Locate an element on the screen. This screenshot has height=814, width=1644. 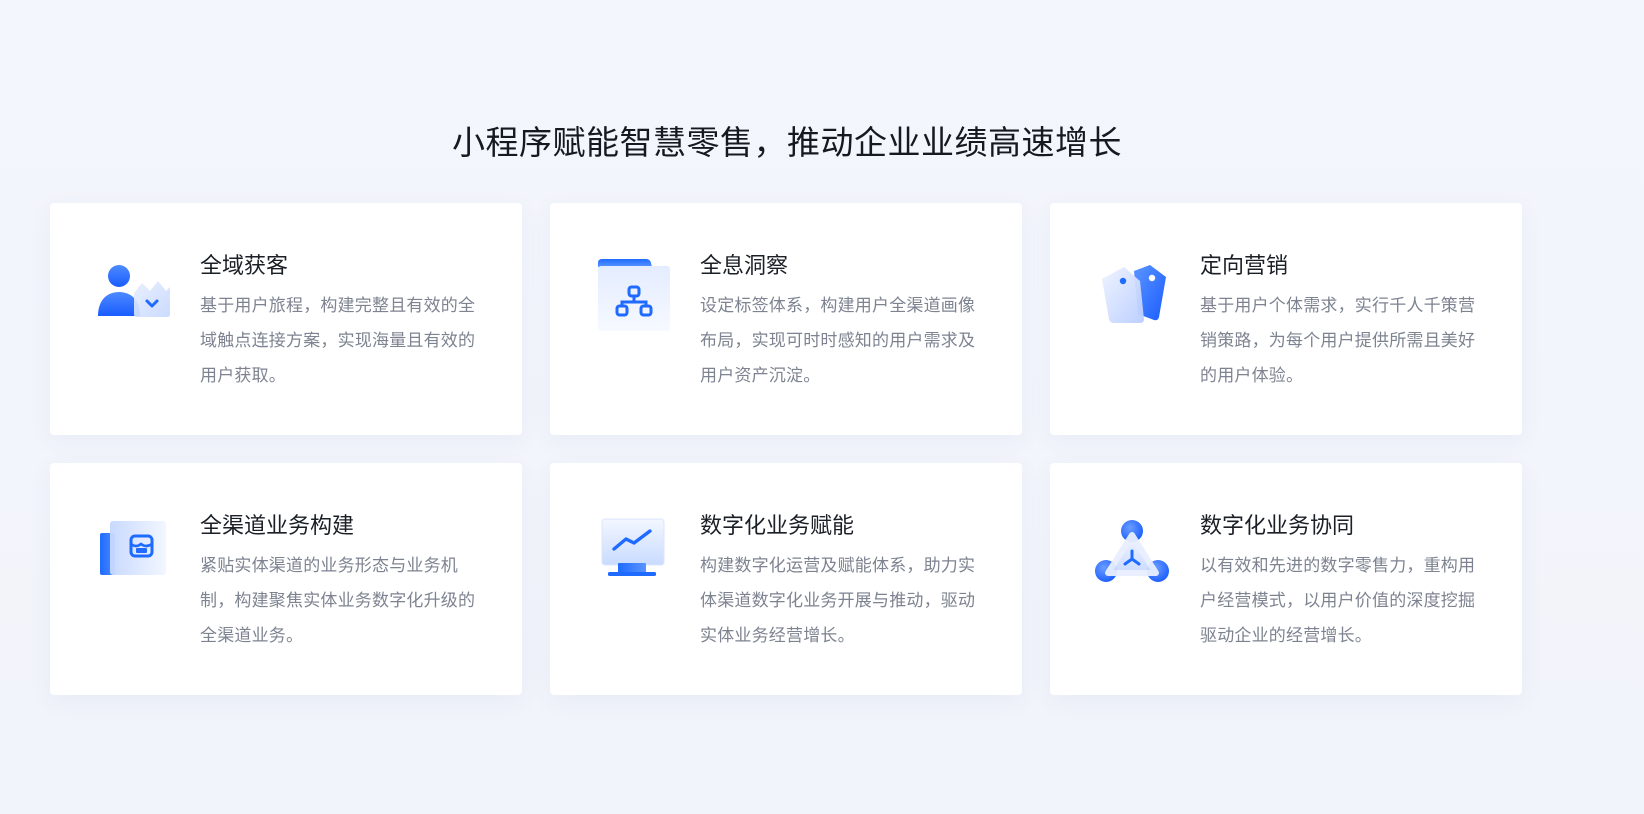
collaboration-network-icon is located at coordinates (1134, 557).